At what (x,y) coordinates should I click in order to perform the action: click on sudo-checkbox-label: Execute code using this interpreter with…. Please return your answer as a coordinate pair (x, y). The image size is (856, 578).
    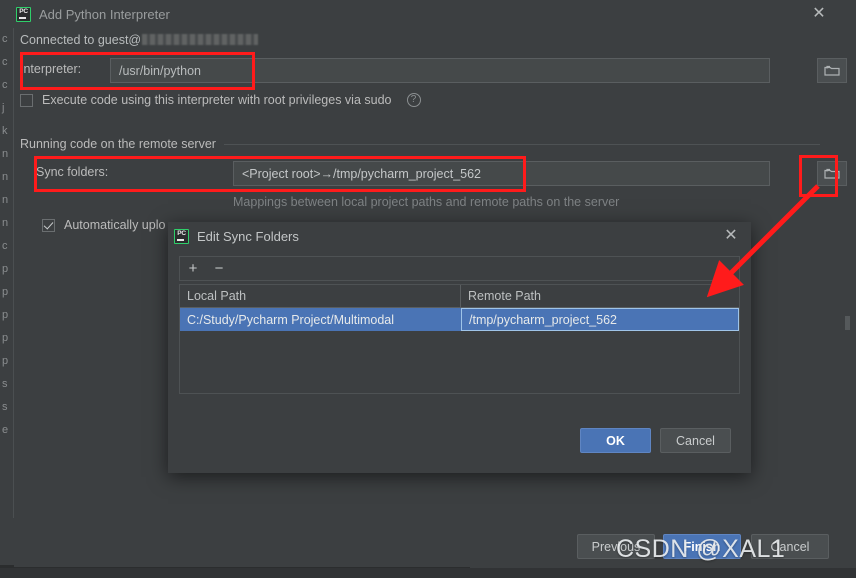
    Looking at the image, I should click on (217, 100).